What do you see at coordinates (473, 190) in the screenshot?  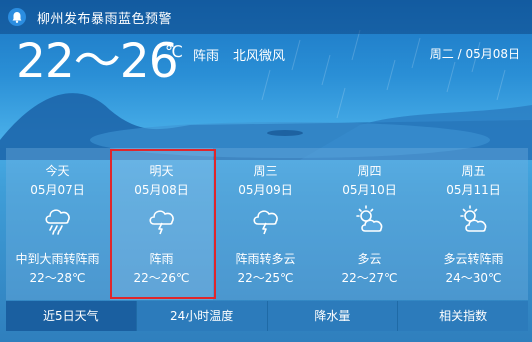 I see `day-date: 05月11日` at bounding box center [473, 190].